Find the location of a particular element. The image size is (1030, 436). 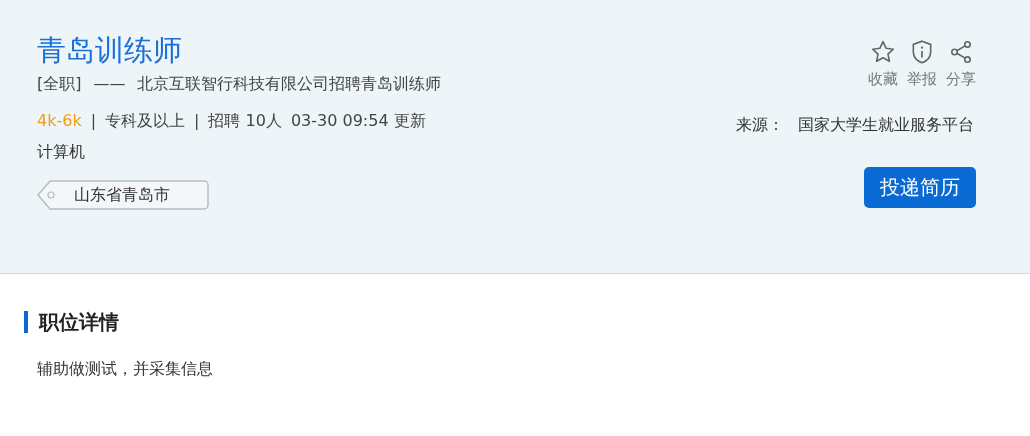

job-type: [全职] is located at coordinates (59, 84).